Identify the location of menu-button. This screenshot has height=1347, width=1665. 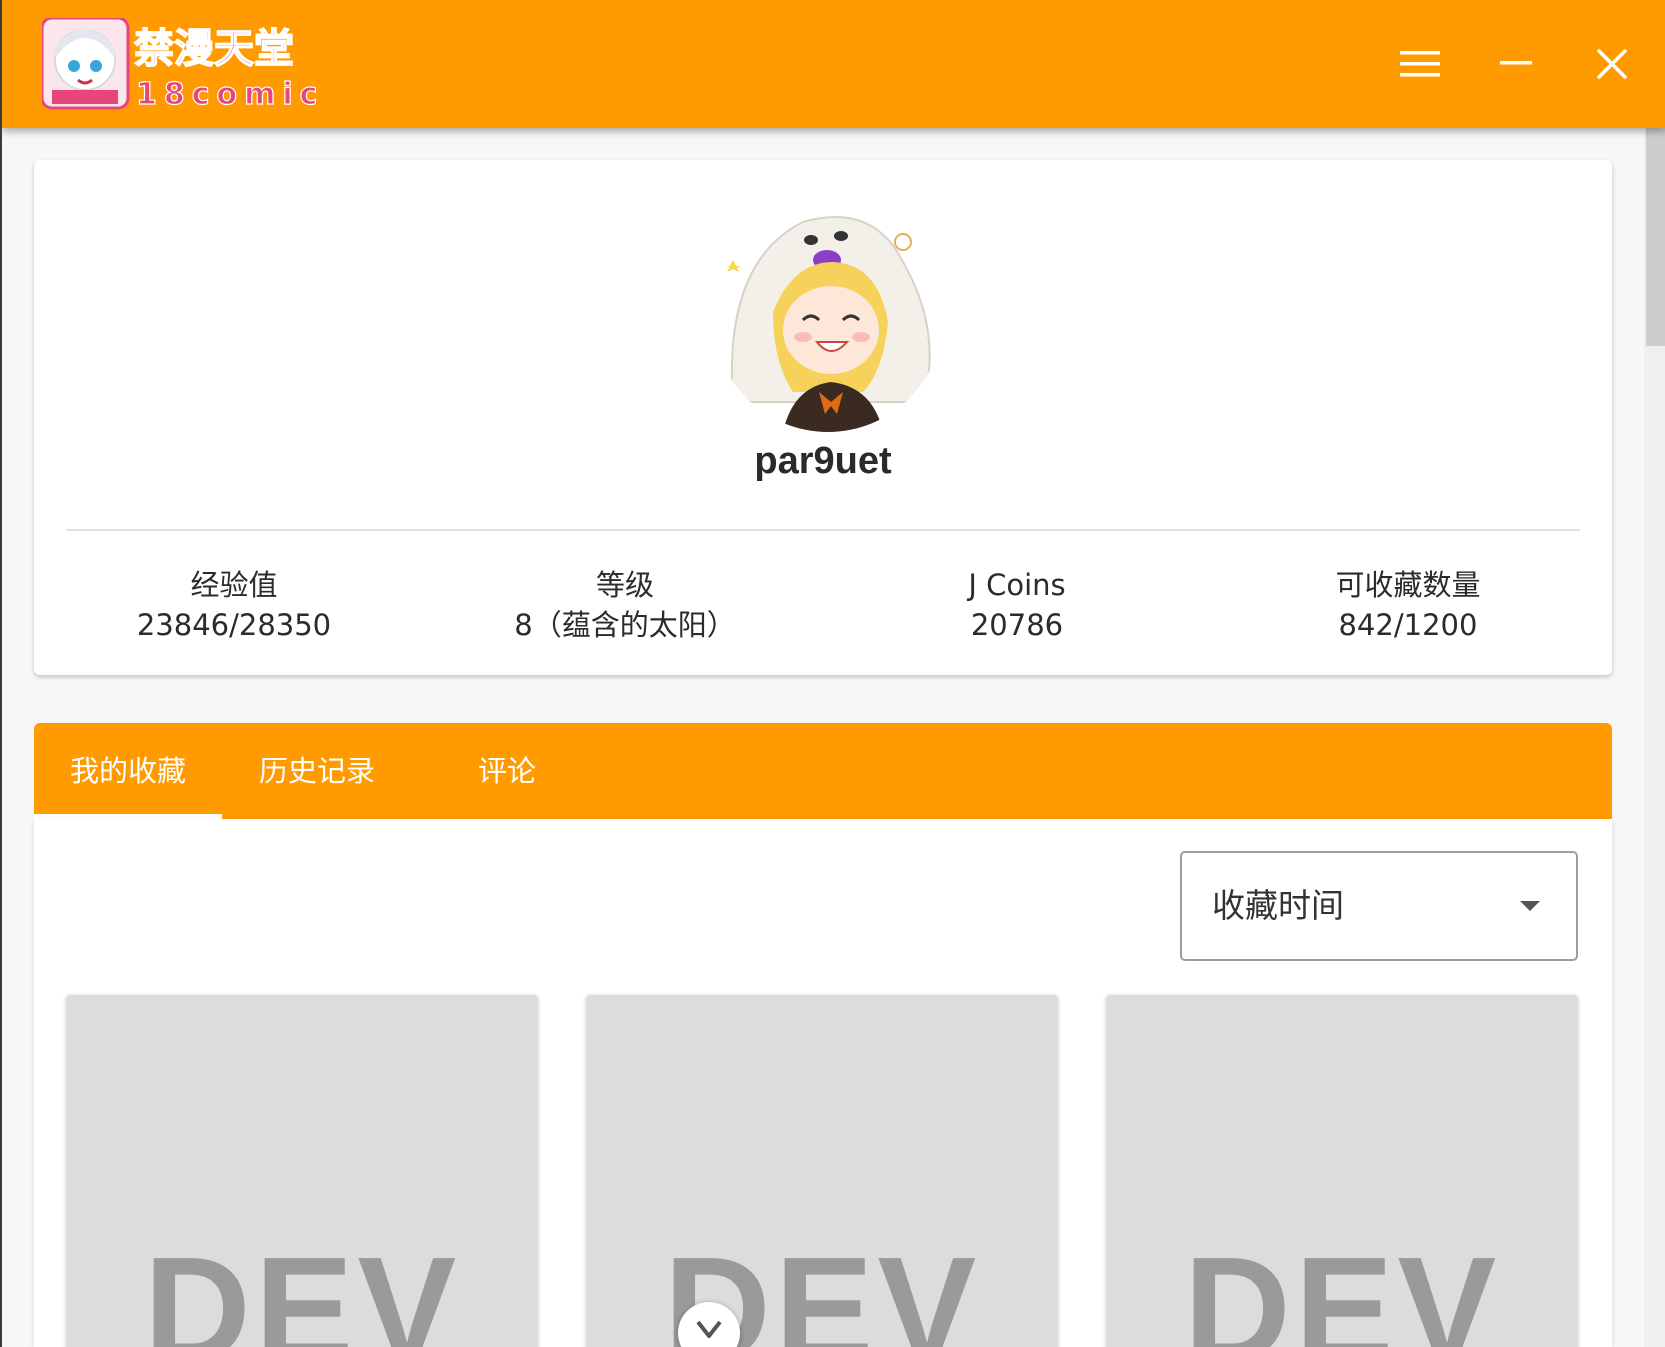
(1420, 64).